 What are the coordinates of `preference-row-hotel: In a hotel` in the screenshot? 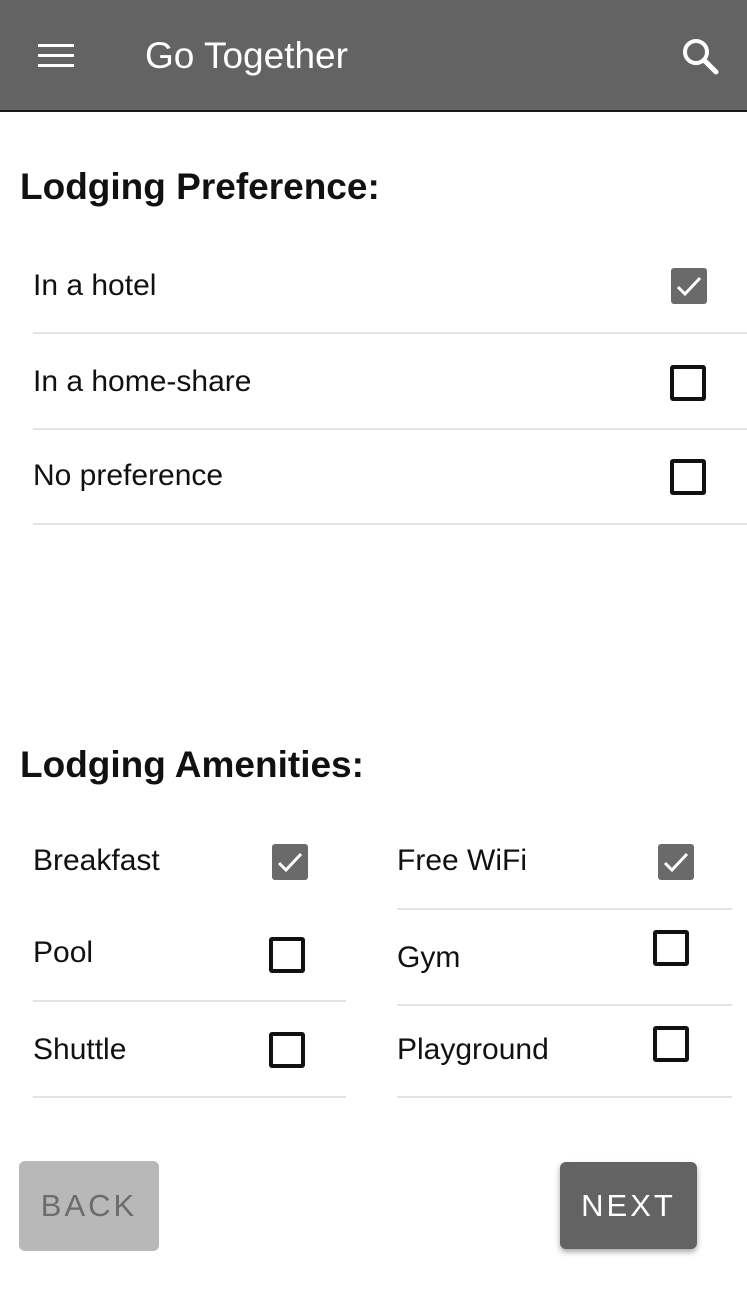 It's located at (390, 286).